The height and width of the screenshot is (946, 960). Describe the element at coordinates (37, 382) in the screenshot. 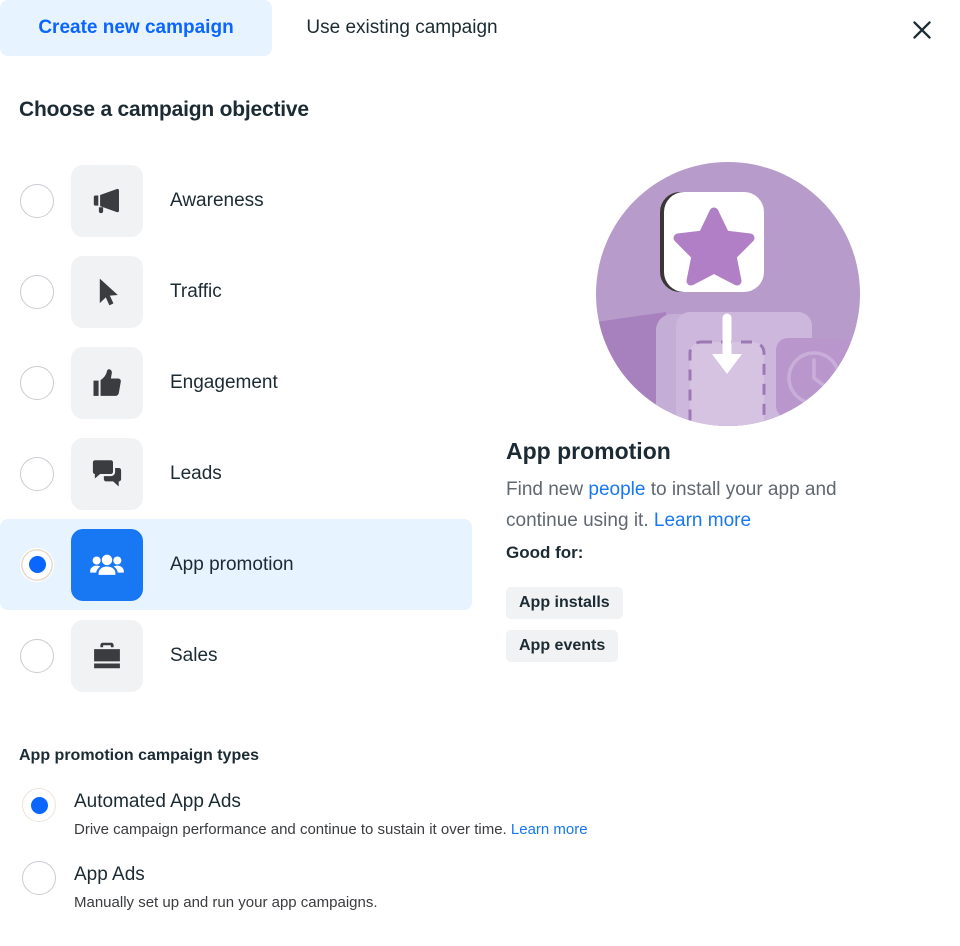

I see `radio-engagement` at that location.